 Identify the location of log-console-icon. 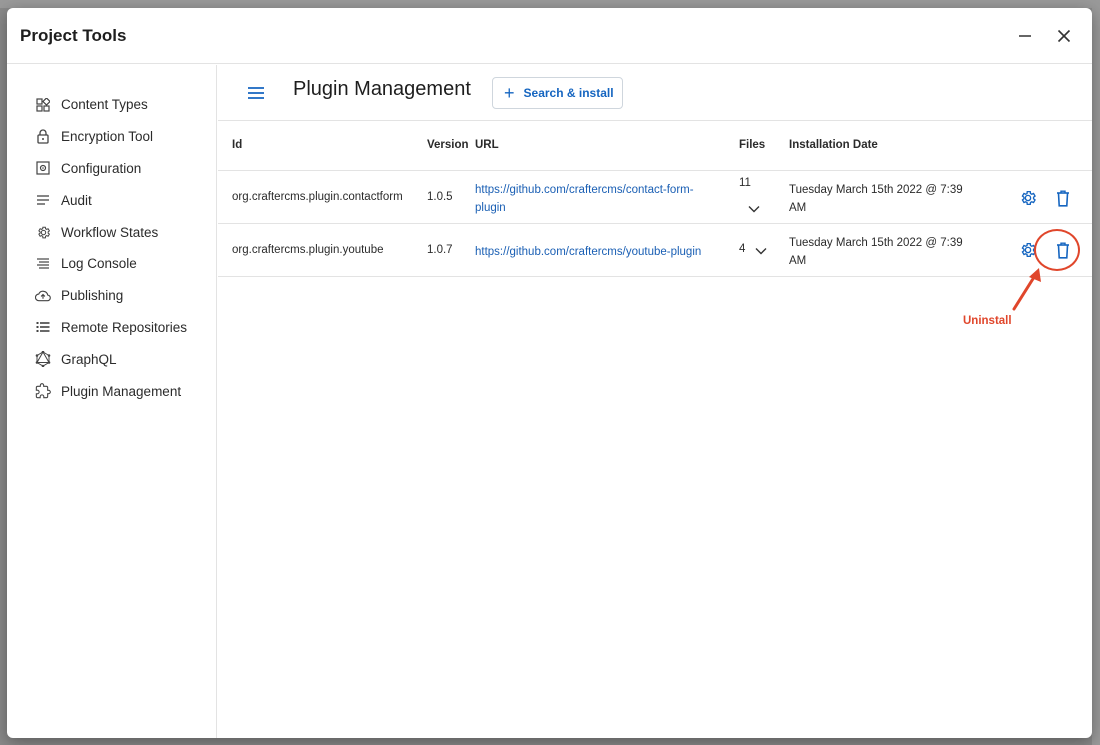
(43, 264).